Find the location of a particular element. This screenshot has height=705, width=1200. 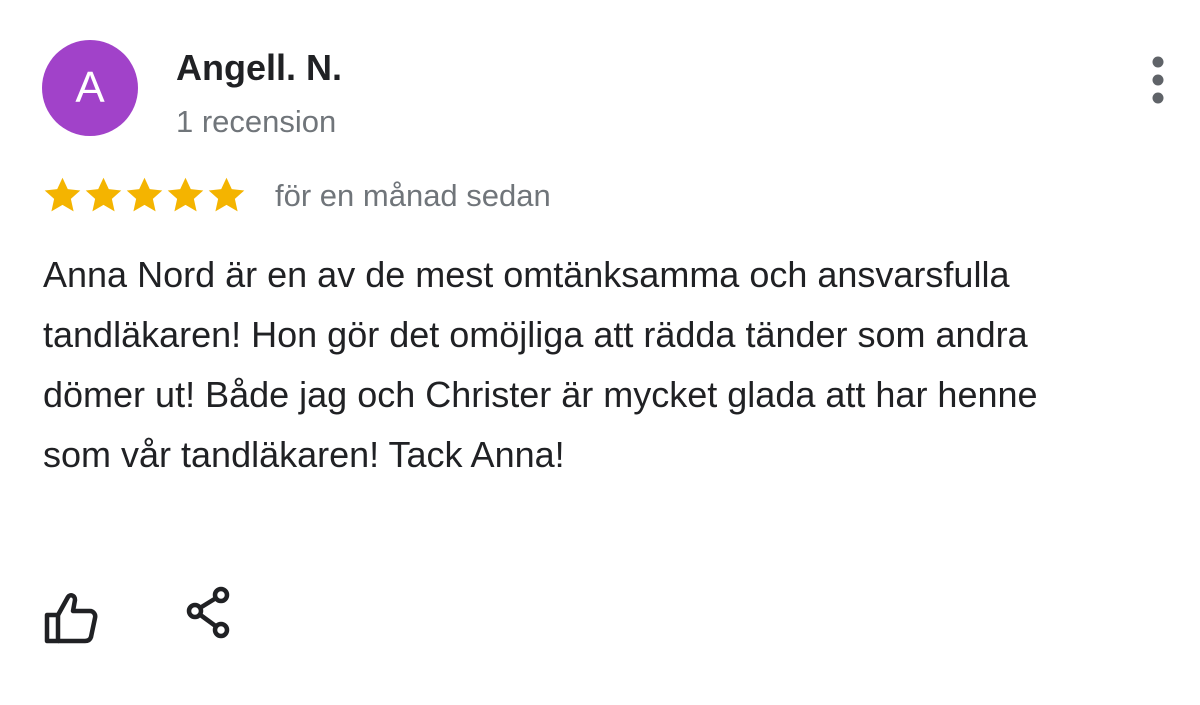

share-icon is located at coordinates (208, 612).